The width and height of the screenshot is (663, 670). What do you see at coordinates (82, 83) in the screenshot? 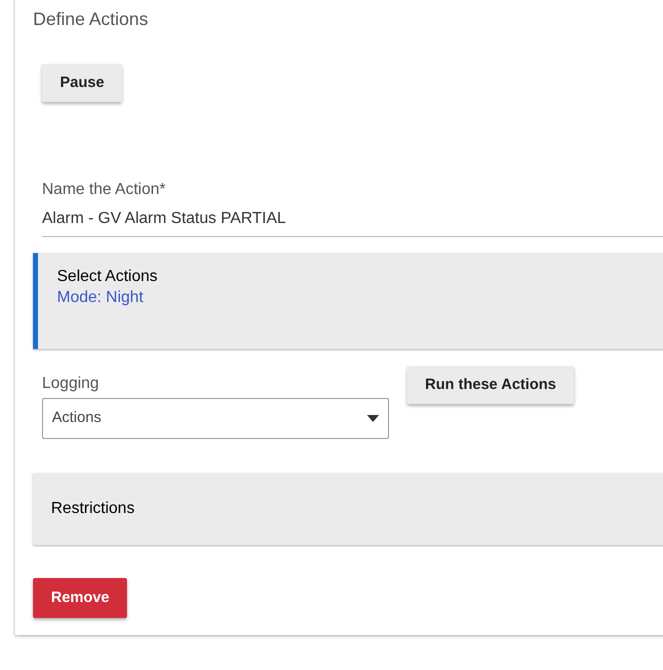
I see `pause-button: Pause` at bounding box center [82, 83].